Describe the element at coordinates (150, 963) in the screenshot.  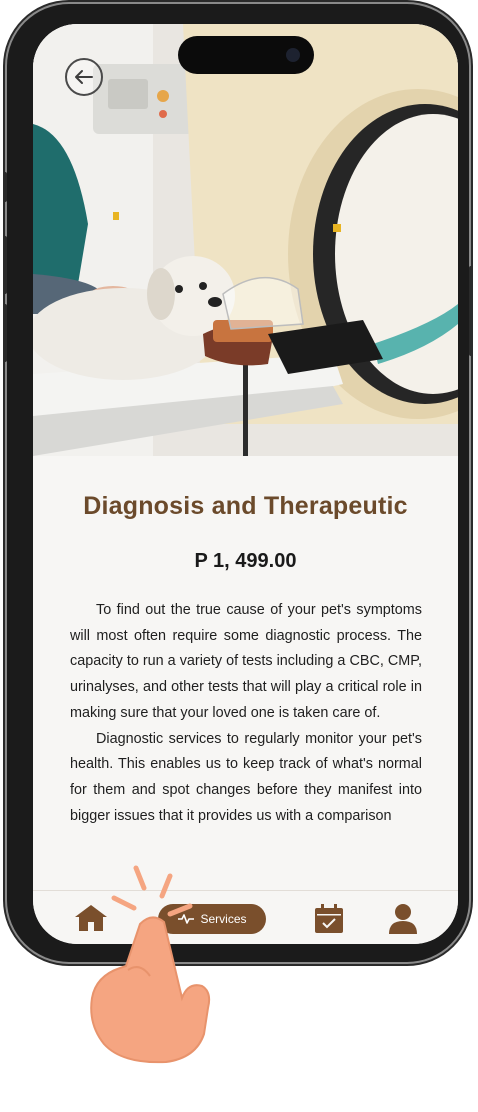
I see `tap-hand-pointer` at that location.